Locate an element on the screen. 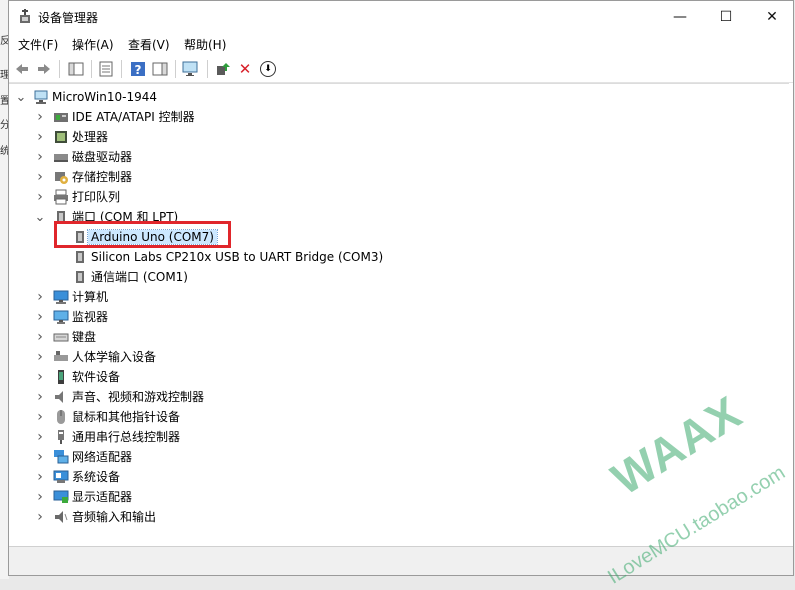 The width and height of the screenshot is (795, 590). menu-bar: 文件(F) 操作(A) 查看(V) 帮助(H) is located at coordinates (401, 43).